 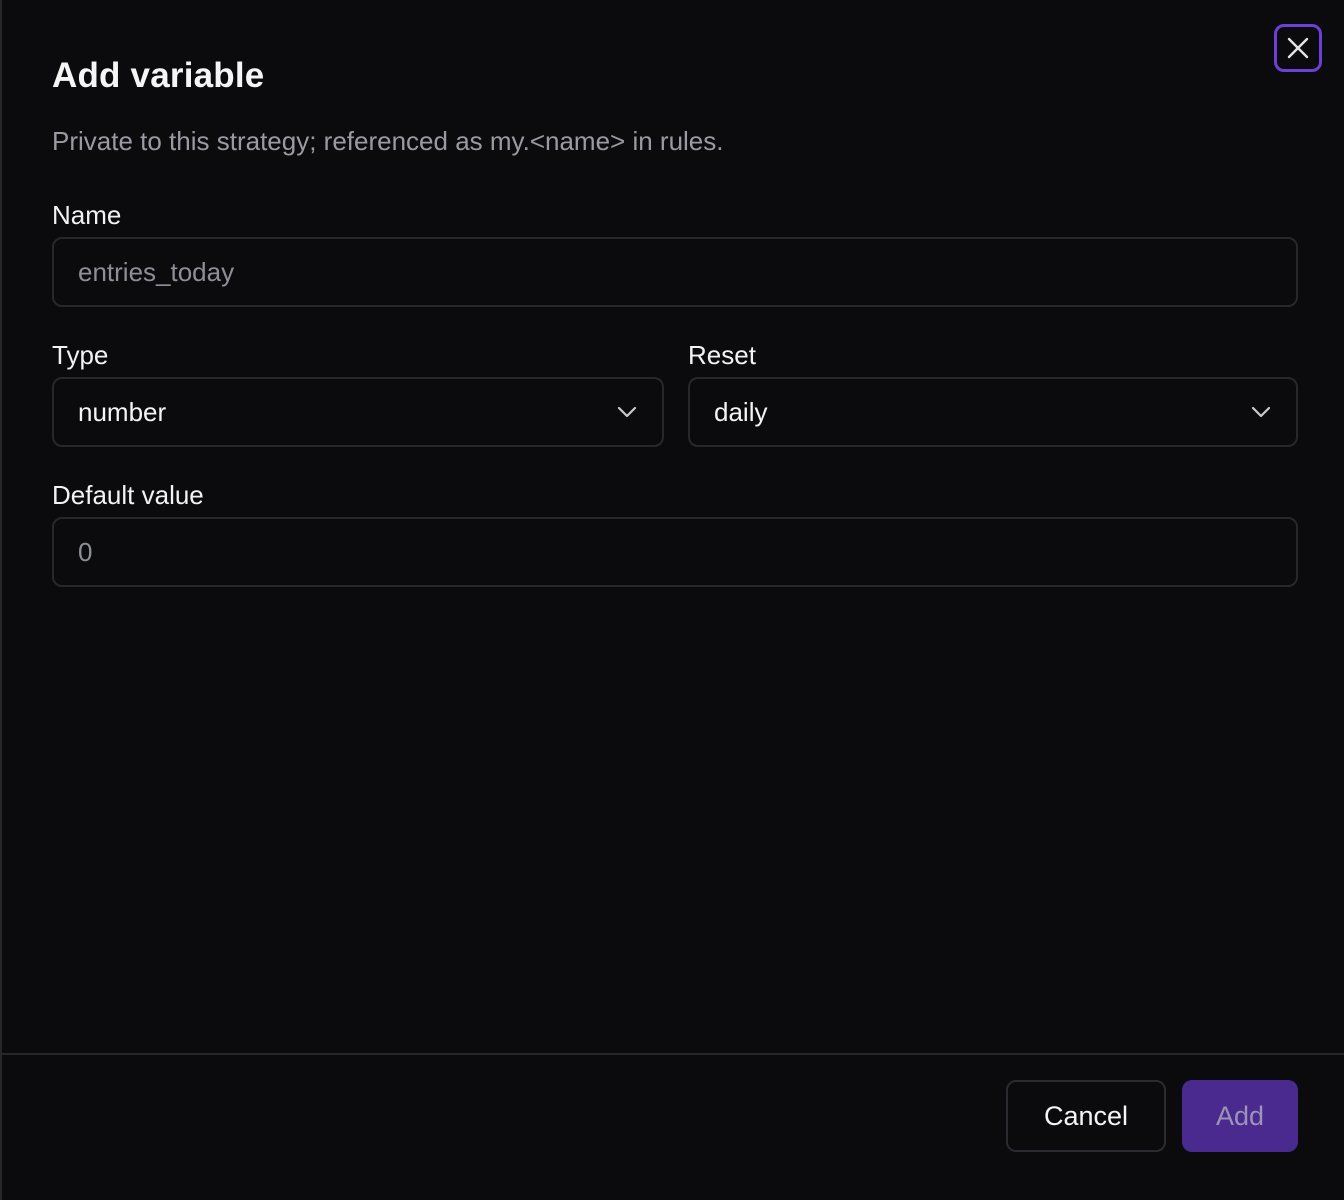 What do you see at coordinates (158, 75) in the screenshot?
I see `dialog-title: Add variable` at bounding box center [158, 75].